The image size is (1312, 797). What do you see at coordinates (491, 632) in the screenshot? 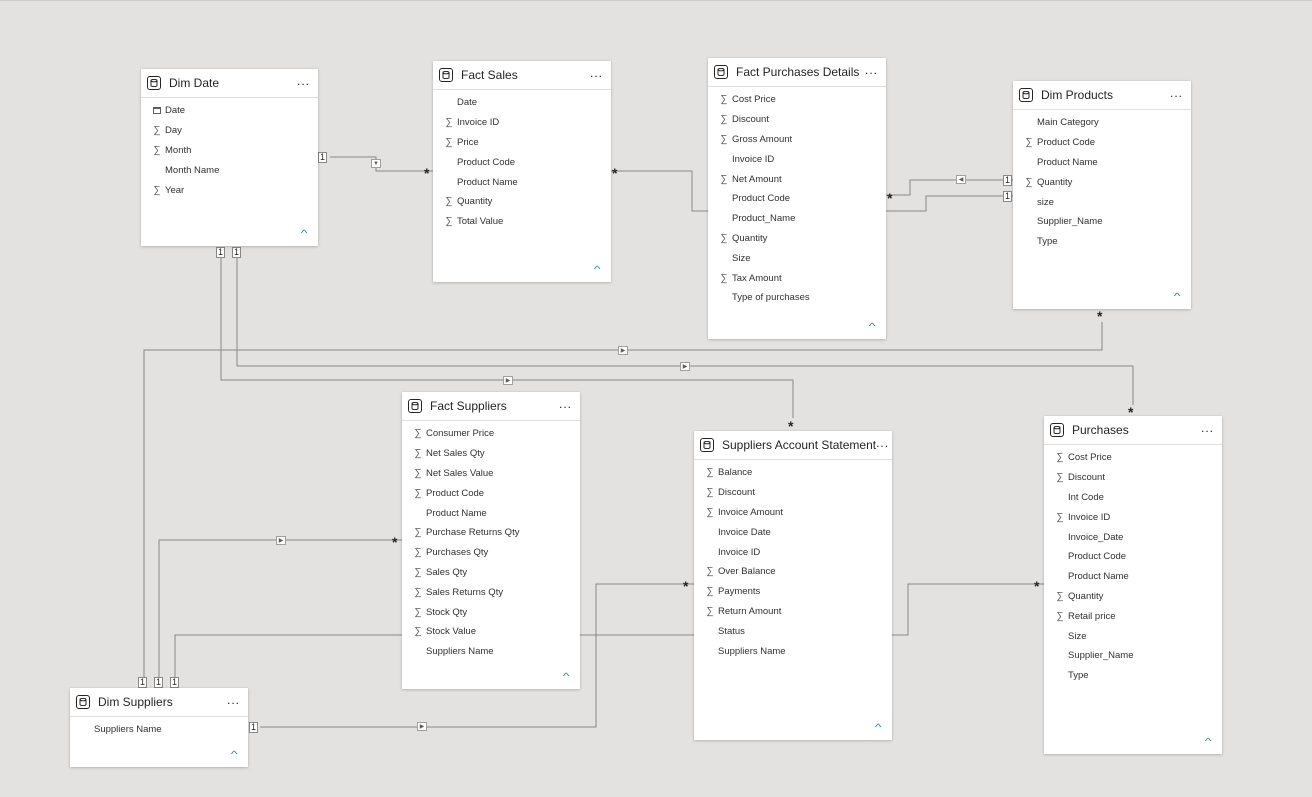
I see `field-row: ∑ Stock Value` at bounding box center [491, 632].